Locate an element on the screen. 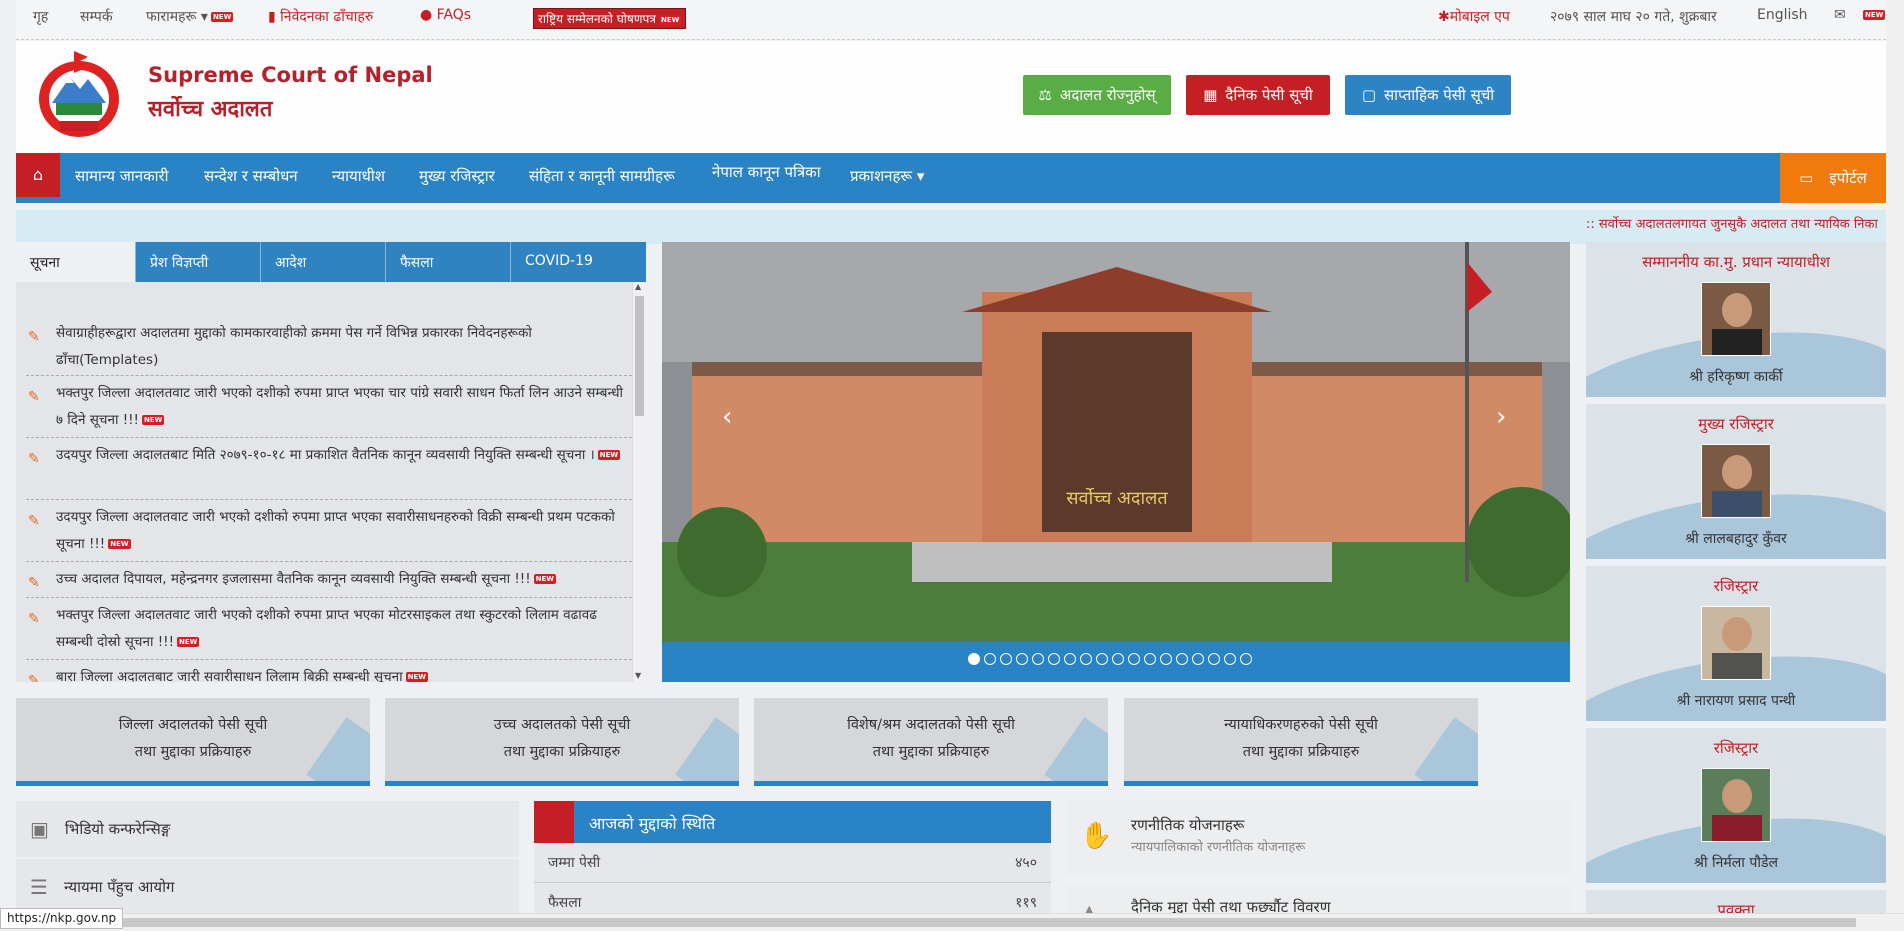  nav-nepal-law-journal: नेपाल कानून पत्रिका is located at coordinates (766, 172).